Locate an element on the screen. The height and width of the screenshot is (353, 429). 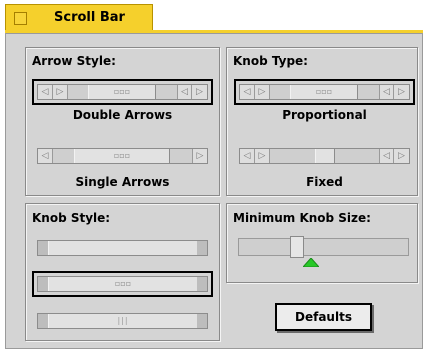
tab-scroll-bar: Scroll Bar is located at coordinates (79, 17).